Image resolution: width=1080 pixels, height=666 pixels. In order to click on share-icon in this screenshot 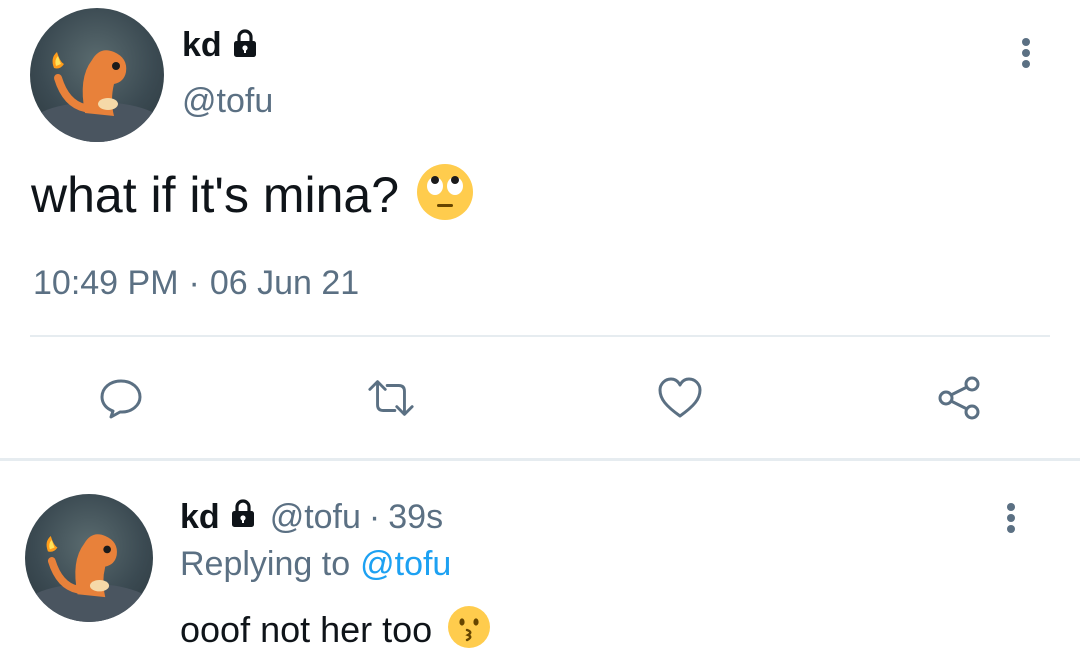, I will do `click(959, 398)`.